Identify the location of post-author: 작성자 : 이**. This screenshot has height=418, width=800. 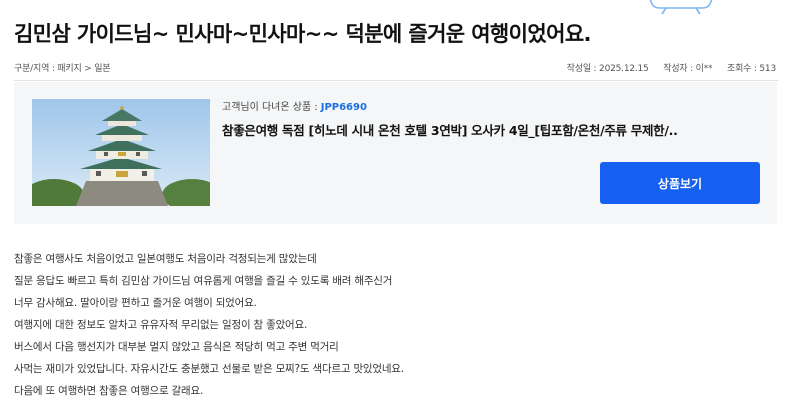
(688, 68).